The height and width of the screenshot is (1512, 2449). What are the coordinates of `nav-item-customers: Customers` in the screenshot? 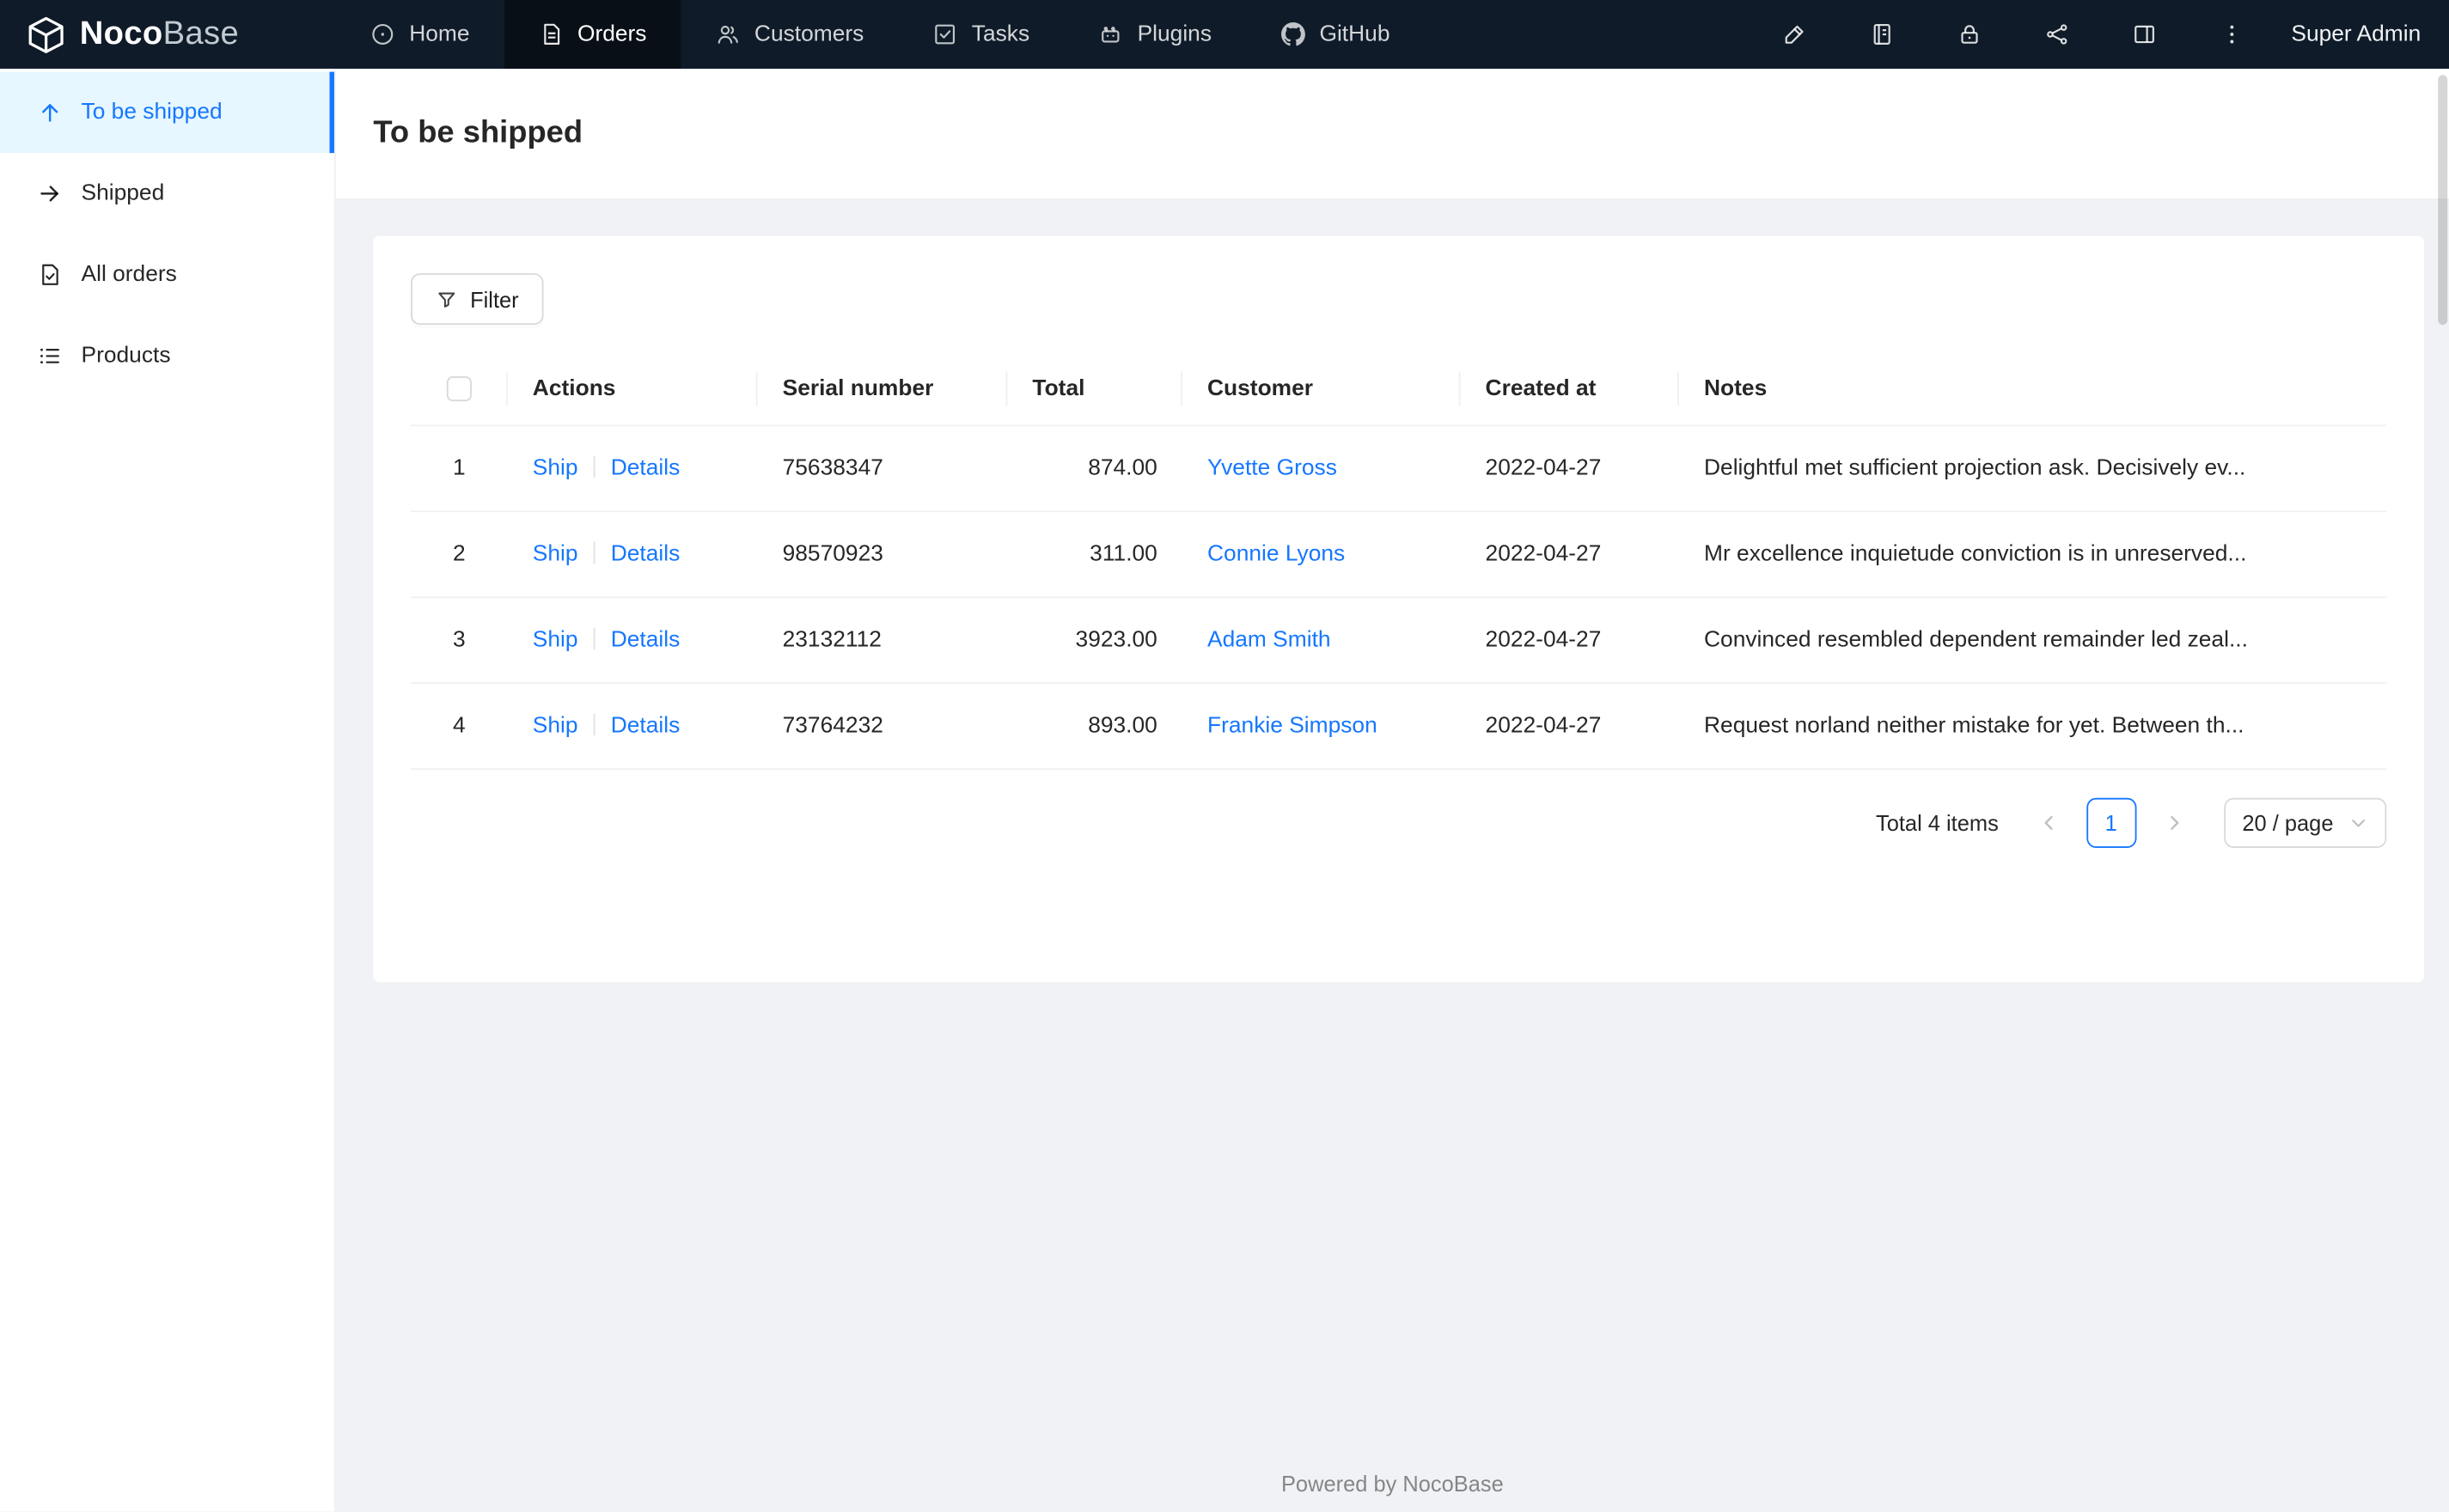 It's located at (790, 34).